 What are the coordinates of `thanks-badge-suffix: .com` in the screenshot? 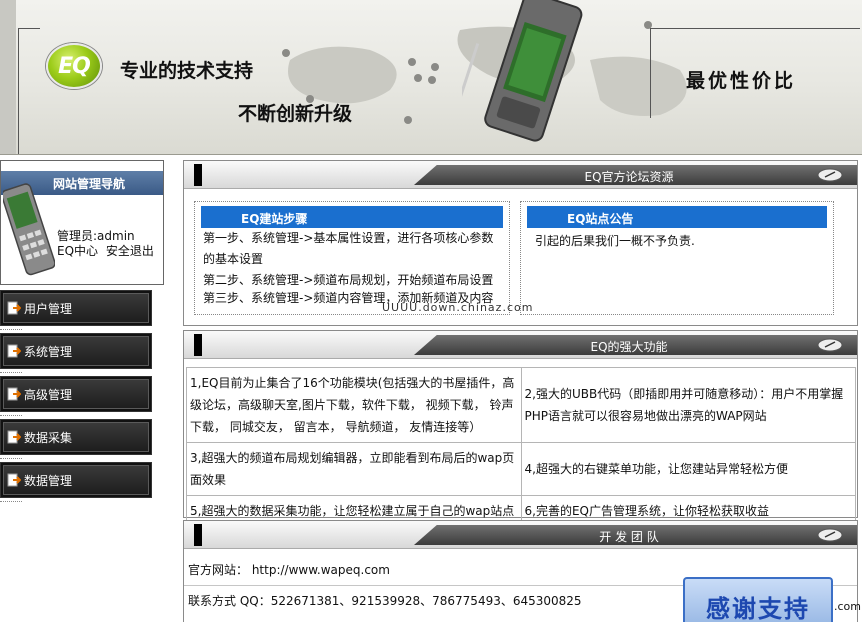 It's located at (847, 606).